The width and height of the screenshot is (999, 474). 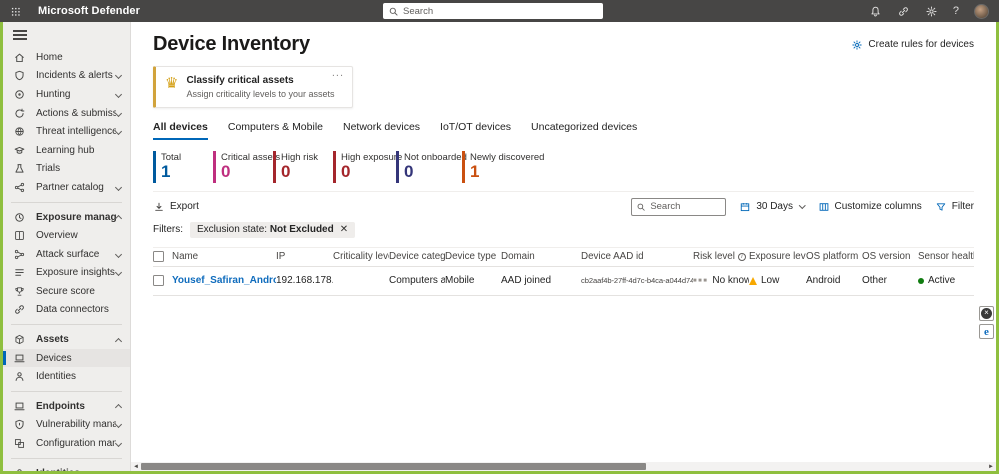 I want to click on sidebar-item-threat-intelligence: Threat intelligence, so click(x=66, y=131).